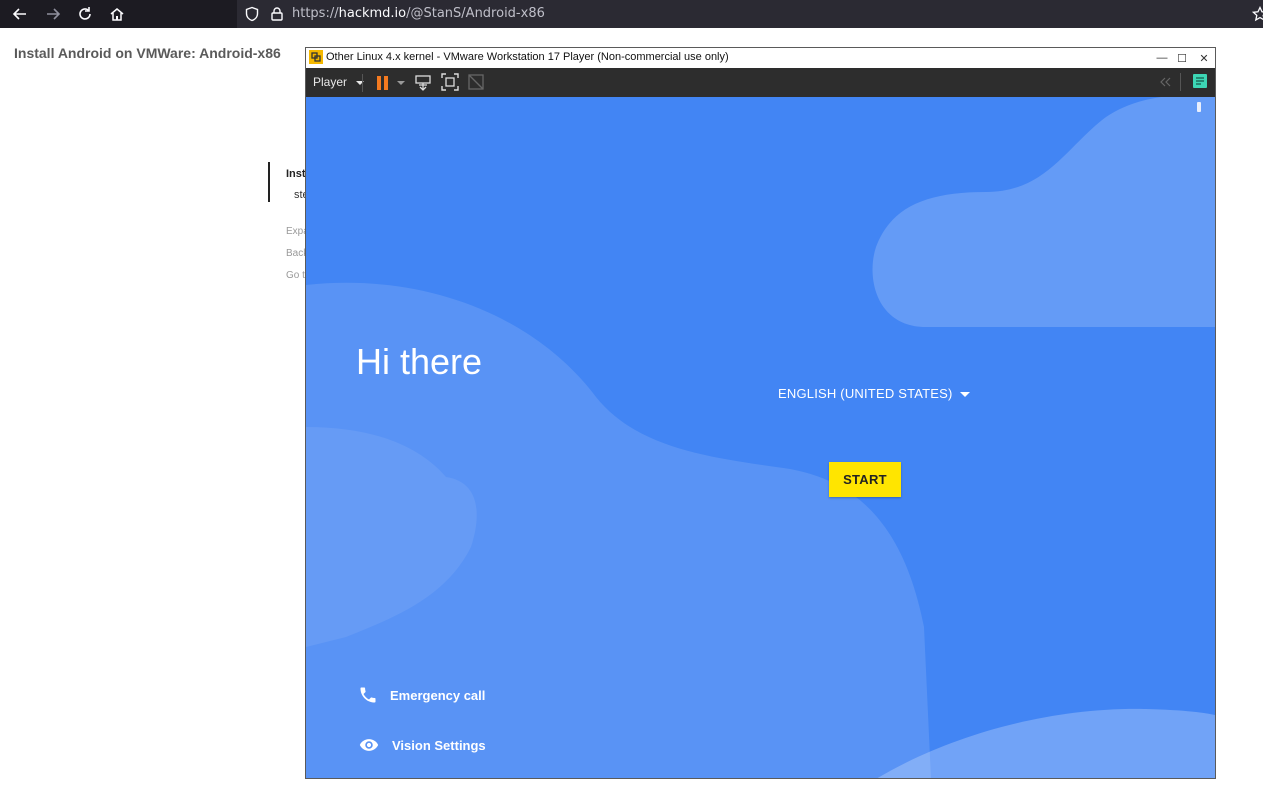 This screenshot has width=1263, height=800. Describe the element at coordinates (252, 14) in the screenshot. I see `shield-icon` at that location.